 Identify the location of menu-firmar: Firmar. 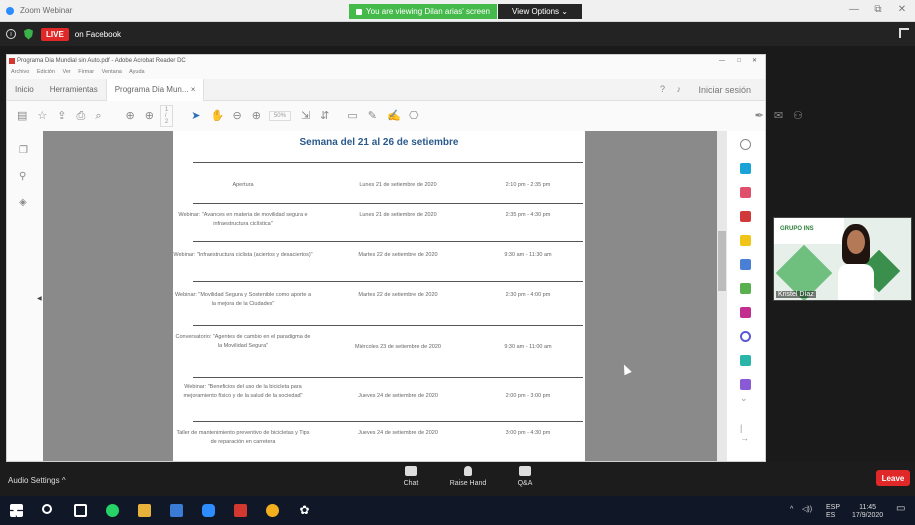
(86, 72).